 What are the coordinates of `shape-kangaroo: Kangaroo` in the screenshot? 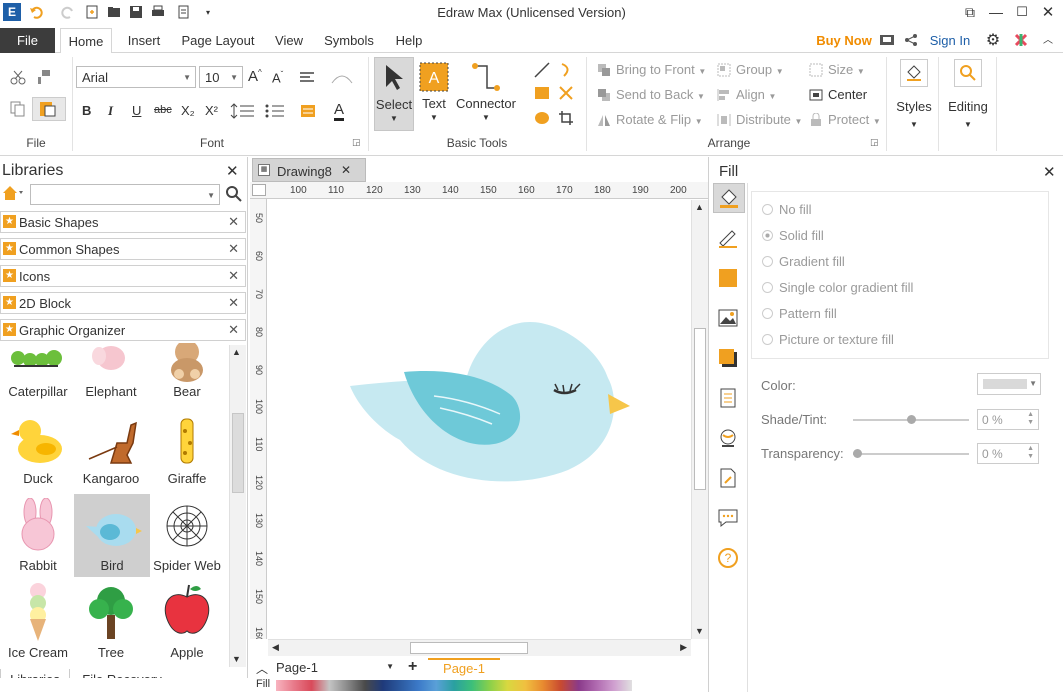 It's located at (111, 447).